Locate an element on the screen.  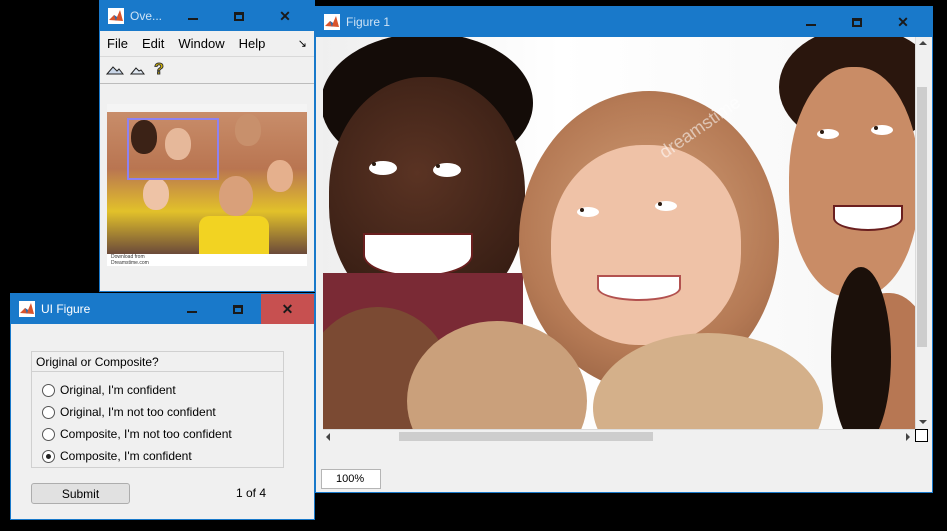
middle-girl-face is located at coordinates (646, 245).